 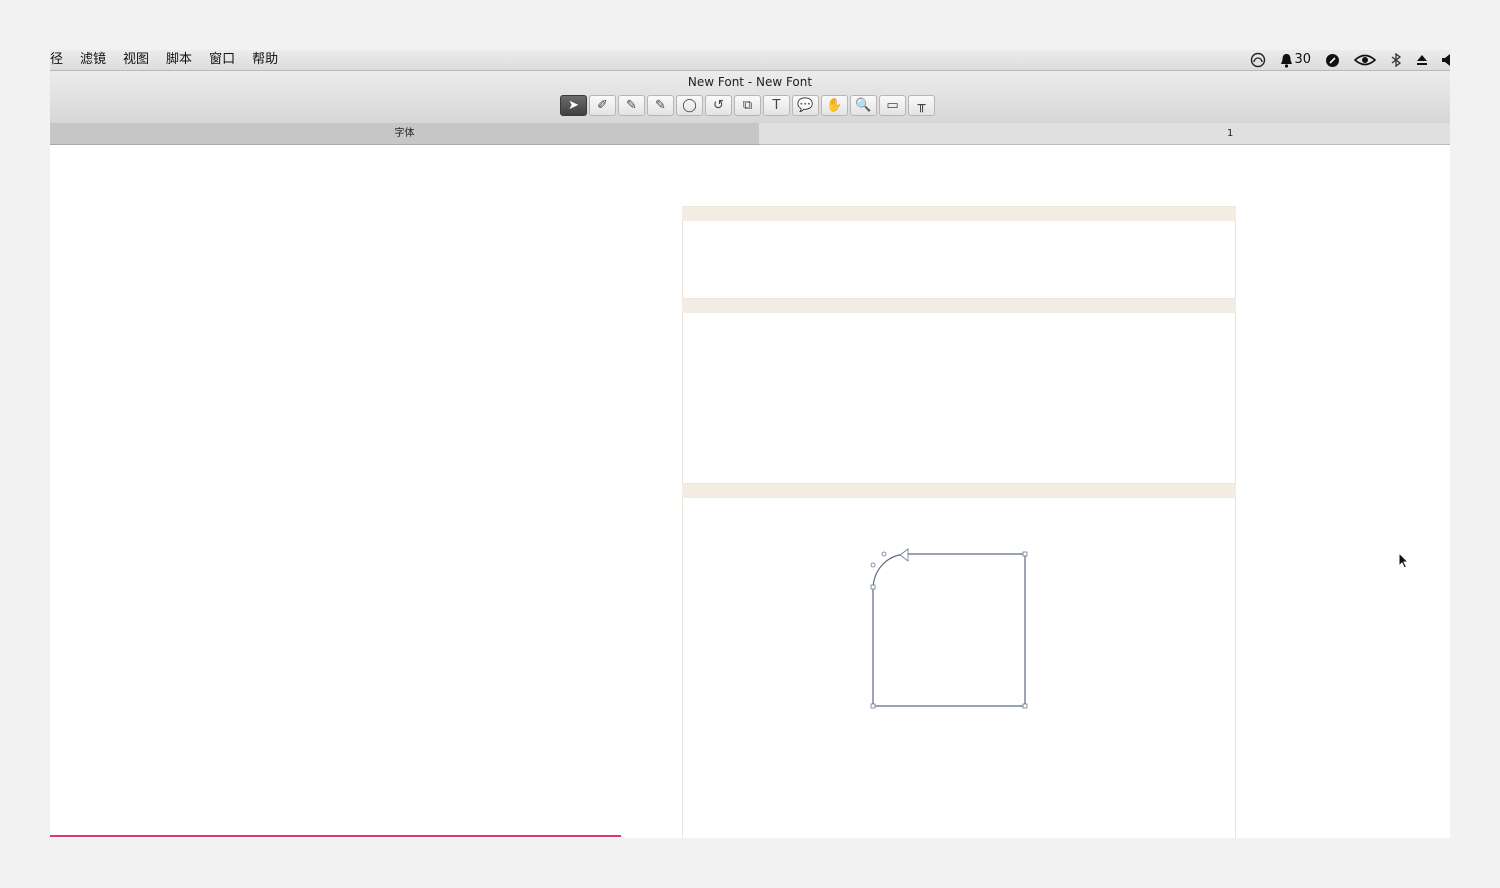 I want to click on menu-help: 帮助, so click(x=265, y=60).